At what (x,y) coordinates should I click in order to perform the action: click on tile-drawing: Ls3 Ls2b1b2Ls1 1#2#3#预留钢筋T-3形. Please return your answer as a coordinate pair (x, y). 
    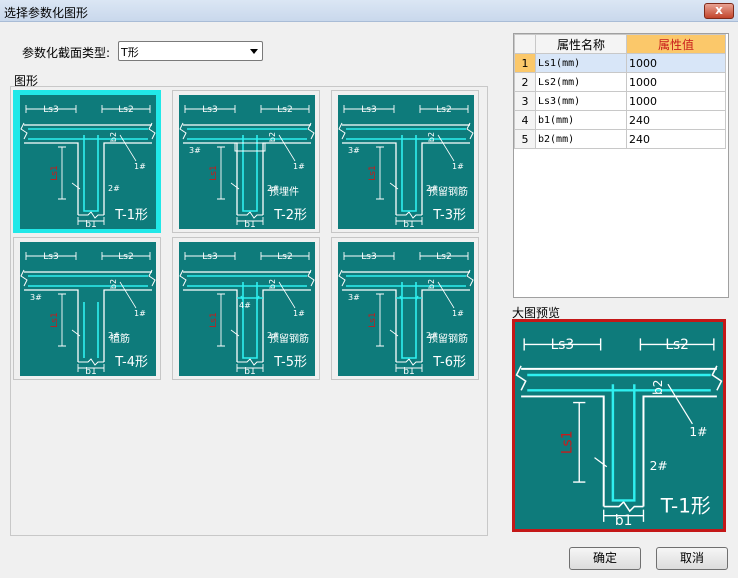
    Looking at the image, I should click on (406, 162).